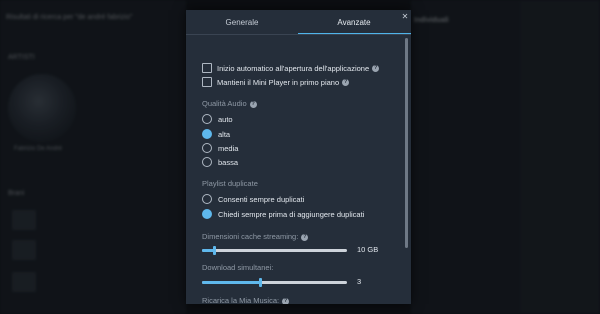 This screenshot has height=314, width=600. What do you see at coordinates (274, 282) in the screenshot?
I see `downloads-slider` at bounding box center [274, 282].